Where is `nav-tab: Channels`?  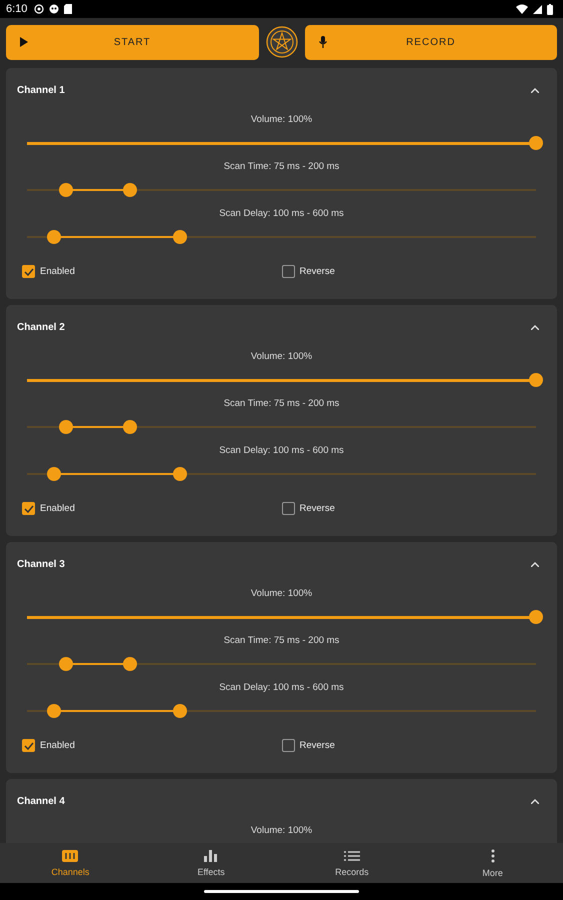
nav-tab: Channels is located at coordinates (70, 863).